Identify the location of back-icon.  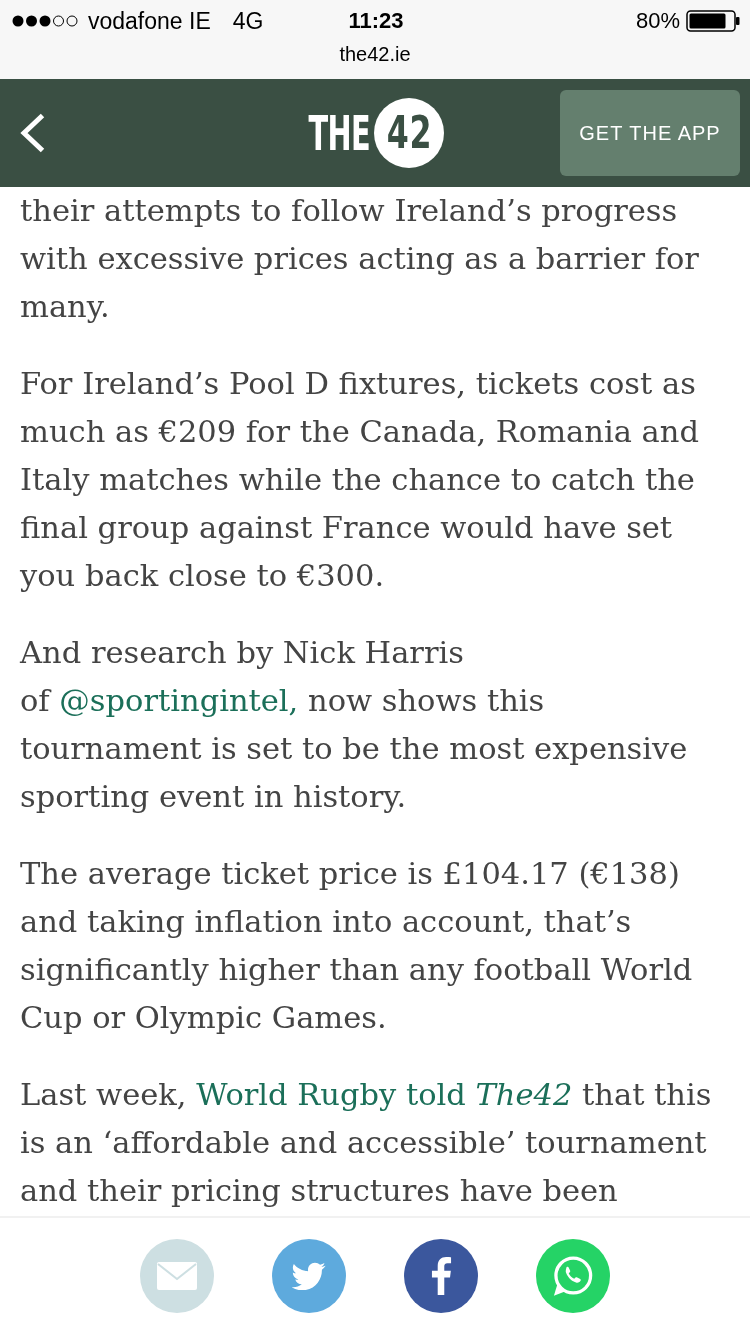
(33, 133).